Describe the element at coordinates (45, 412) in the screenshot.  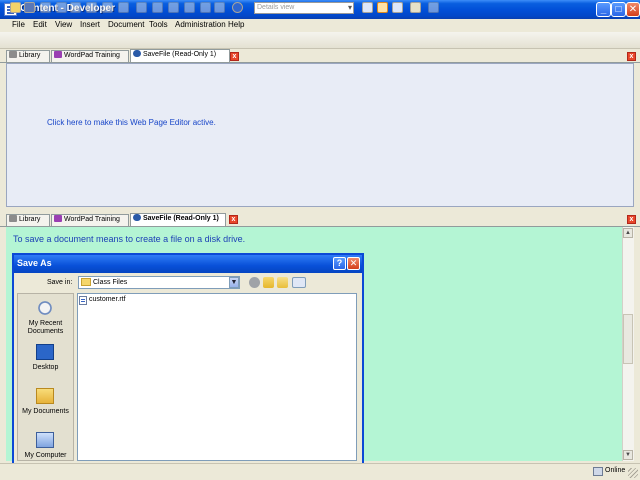
I see `place-my-documents: My Documents` at that location.